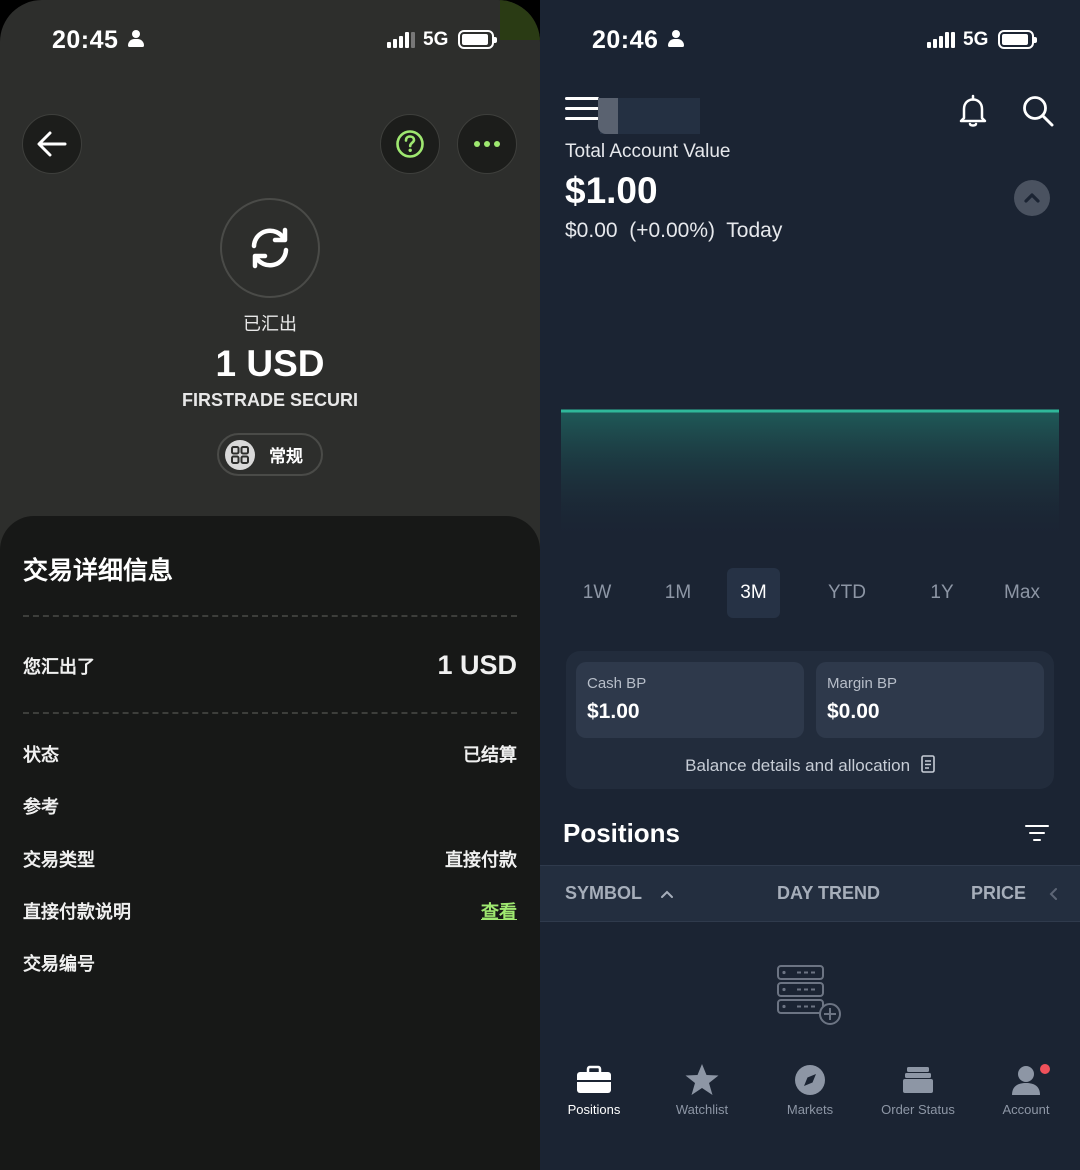 The image size is (1080, 1170). I want to click on view-link: 查看, so click(499, 911).